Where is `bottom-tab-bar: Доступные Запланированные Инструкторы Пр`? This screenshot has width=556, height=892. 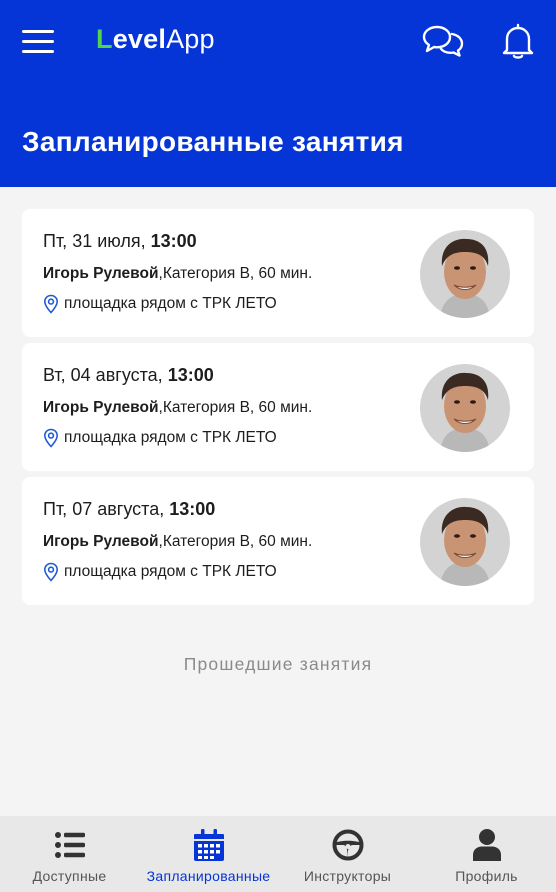 bottom-tab-bar: Доступные Запланированные Инструкторы Пр is located at coordinates (278, 854).